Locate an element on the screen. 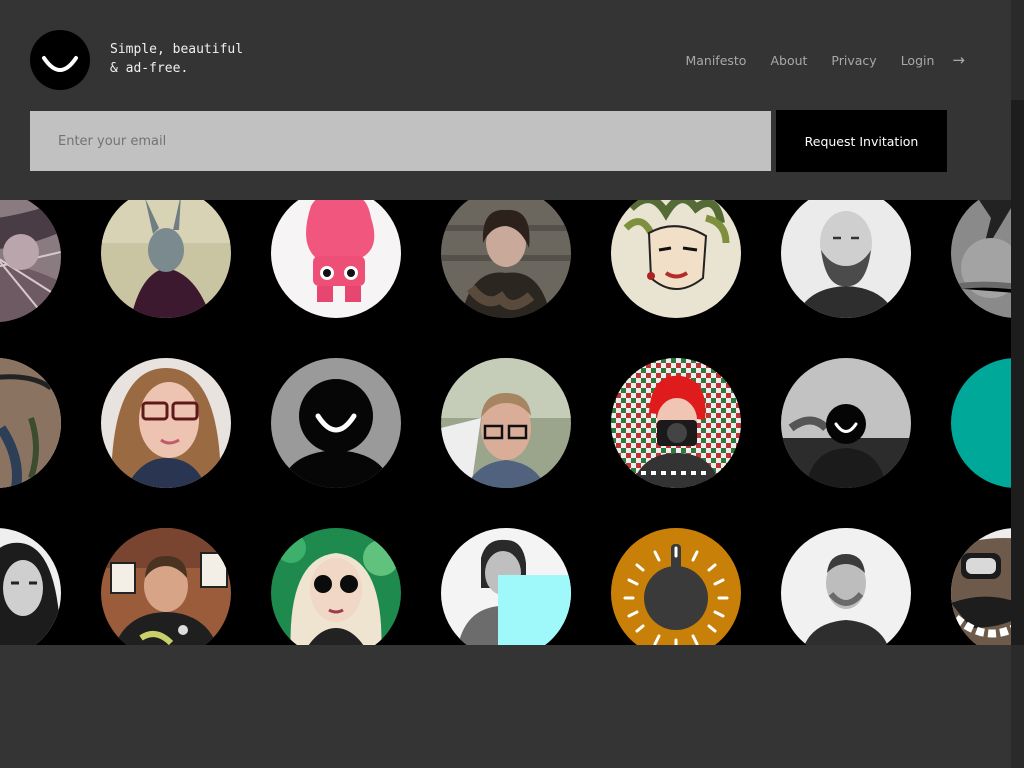 This screenshot has height=768, width=1024. nav-login: Login is located at coordinates (918, 60).